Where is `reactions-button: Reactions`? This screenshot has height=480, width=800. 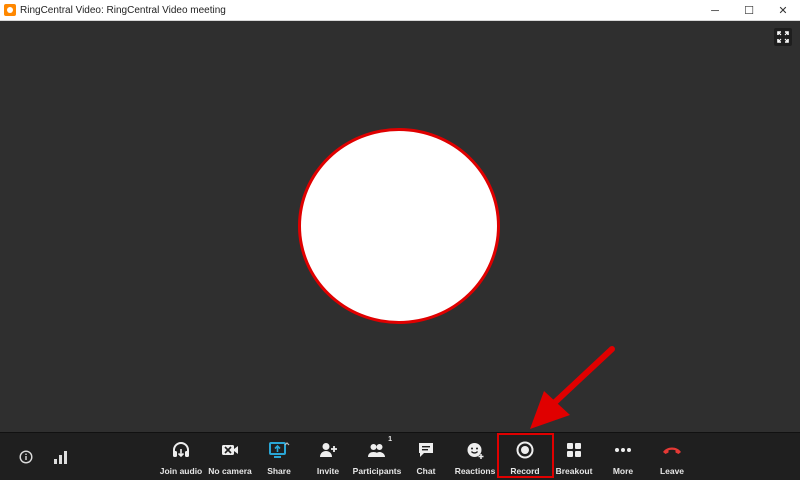 reactions-button: Reactions is located at coordinates (475, 457).